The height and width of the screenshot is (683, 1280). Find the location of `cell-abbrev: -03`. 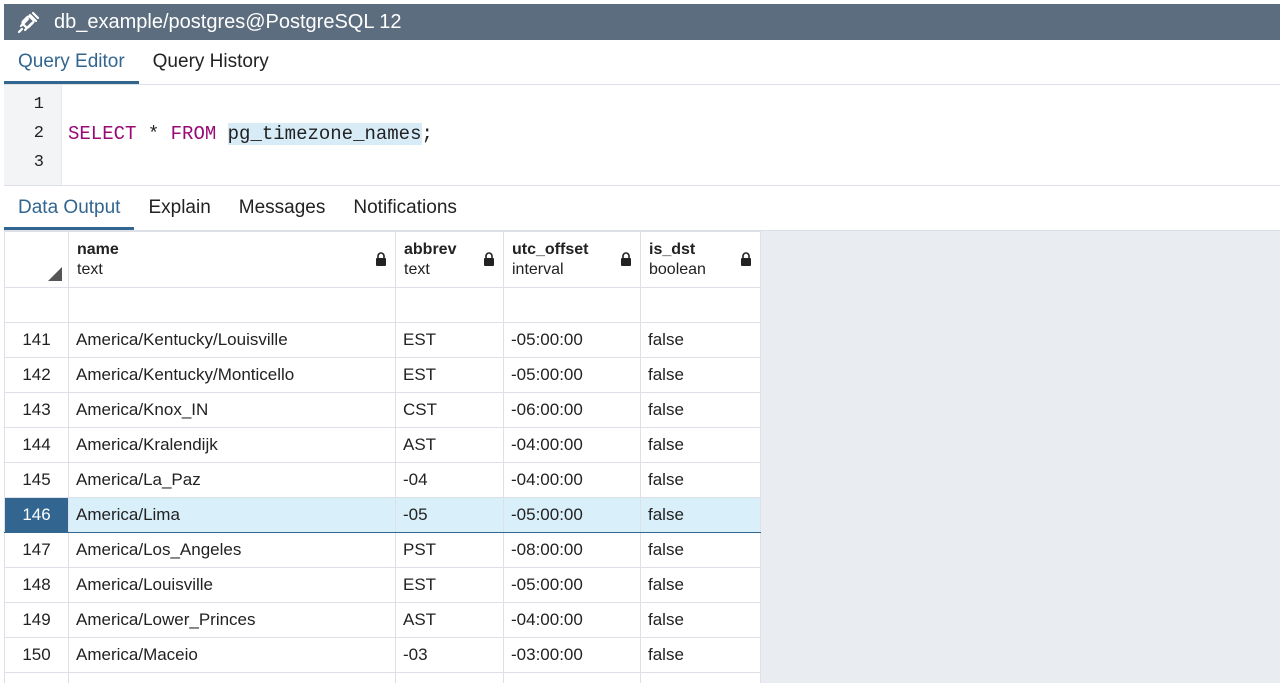

cell-abbrev: -03 is located at coordinates (449, 655).